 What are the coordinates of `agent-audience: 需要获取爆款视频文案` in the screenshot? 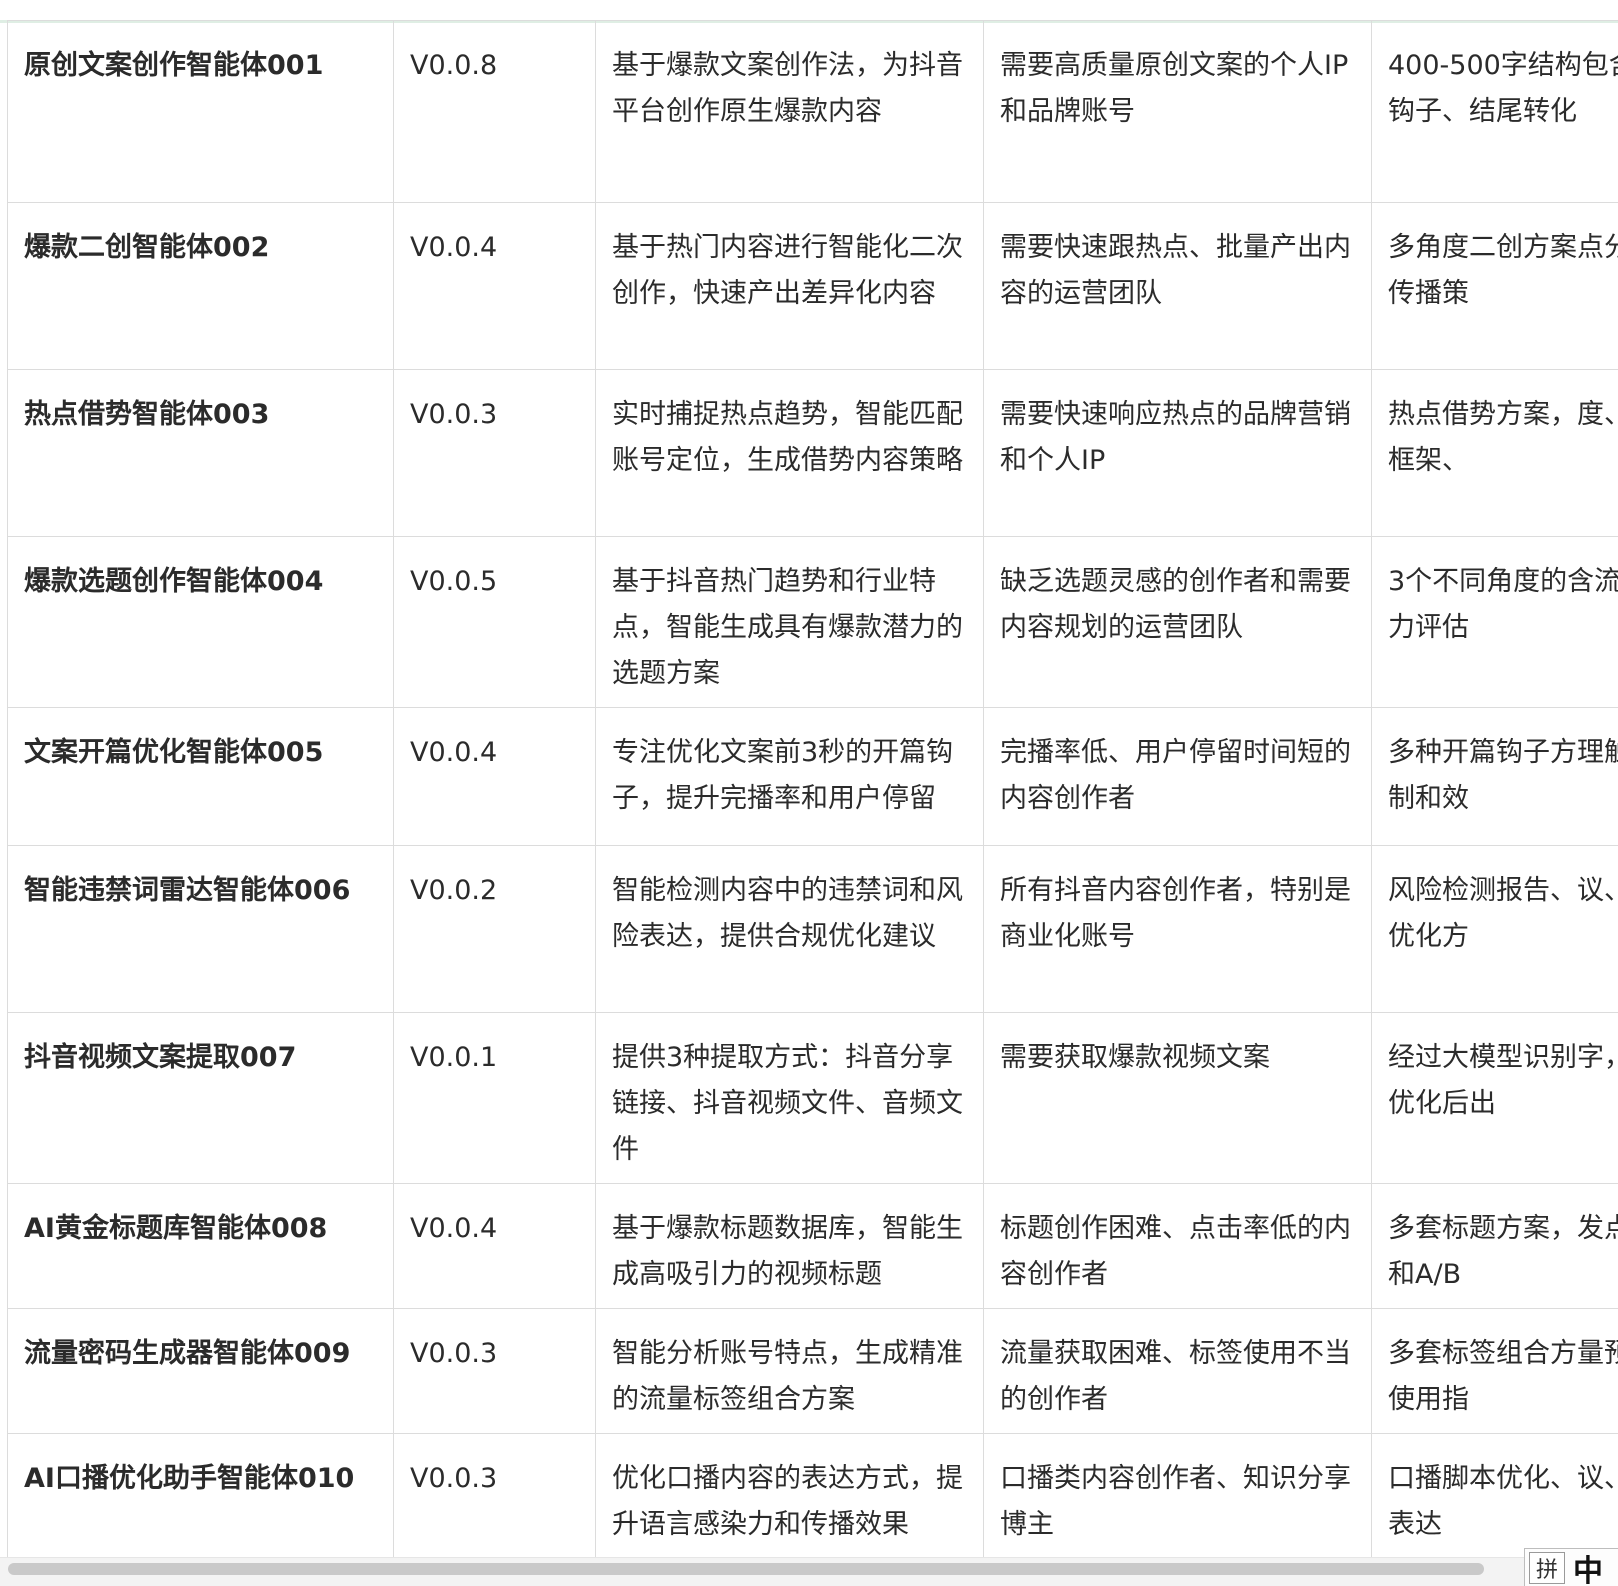 It's located at (1177, 1098).